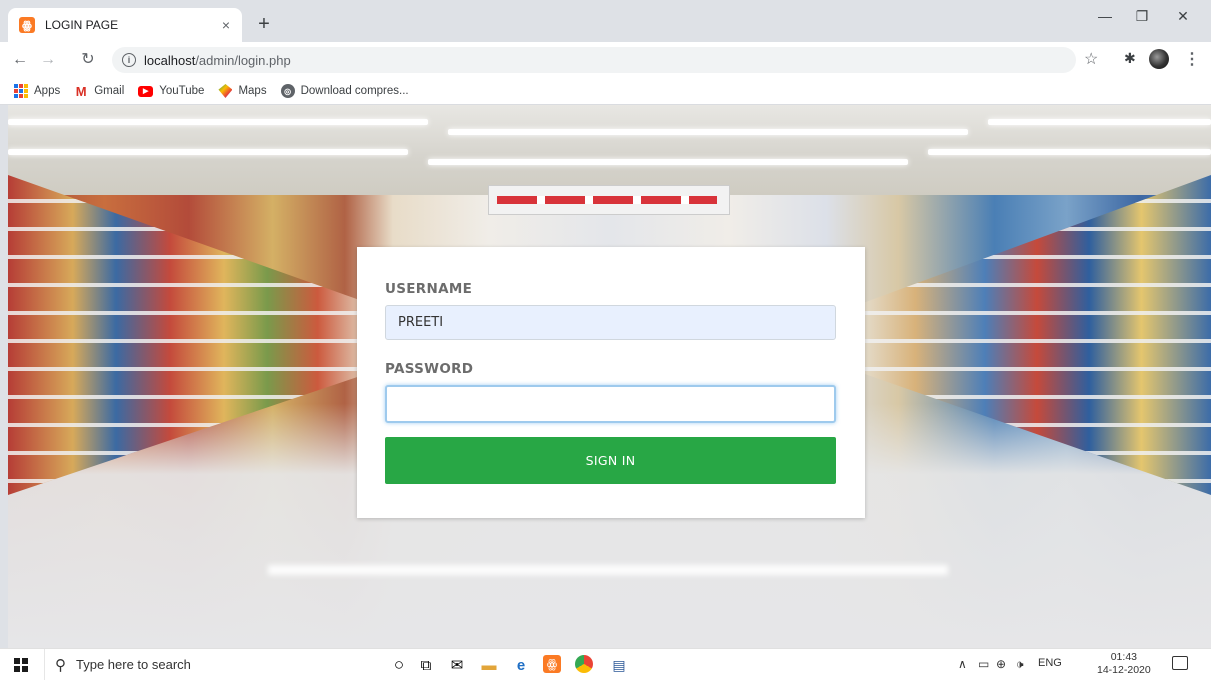 The height and width of the screenshot is (680, 1211). I want to click on restore-icon: ❐, so click(1142, 16).